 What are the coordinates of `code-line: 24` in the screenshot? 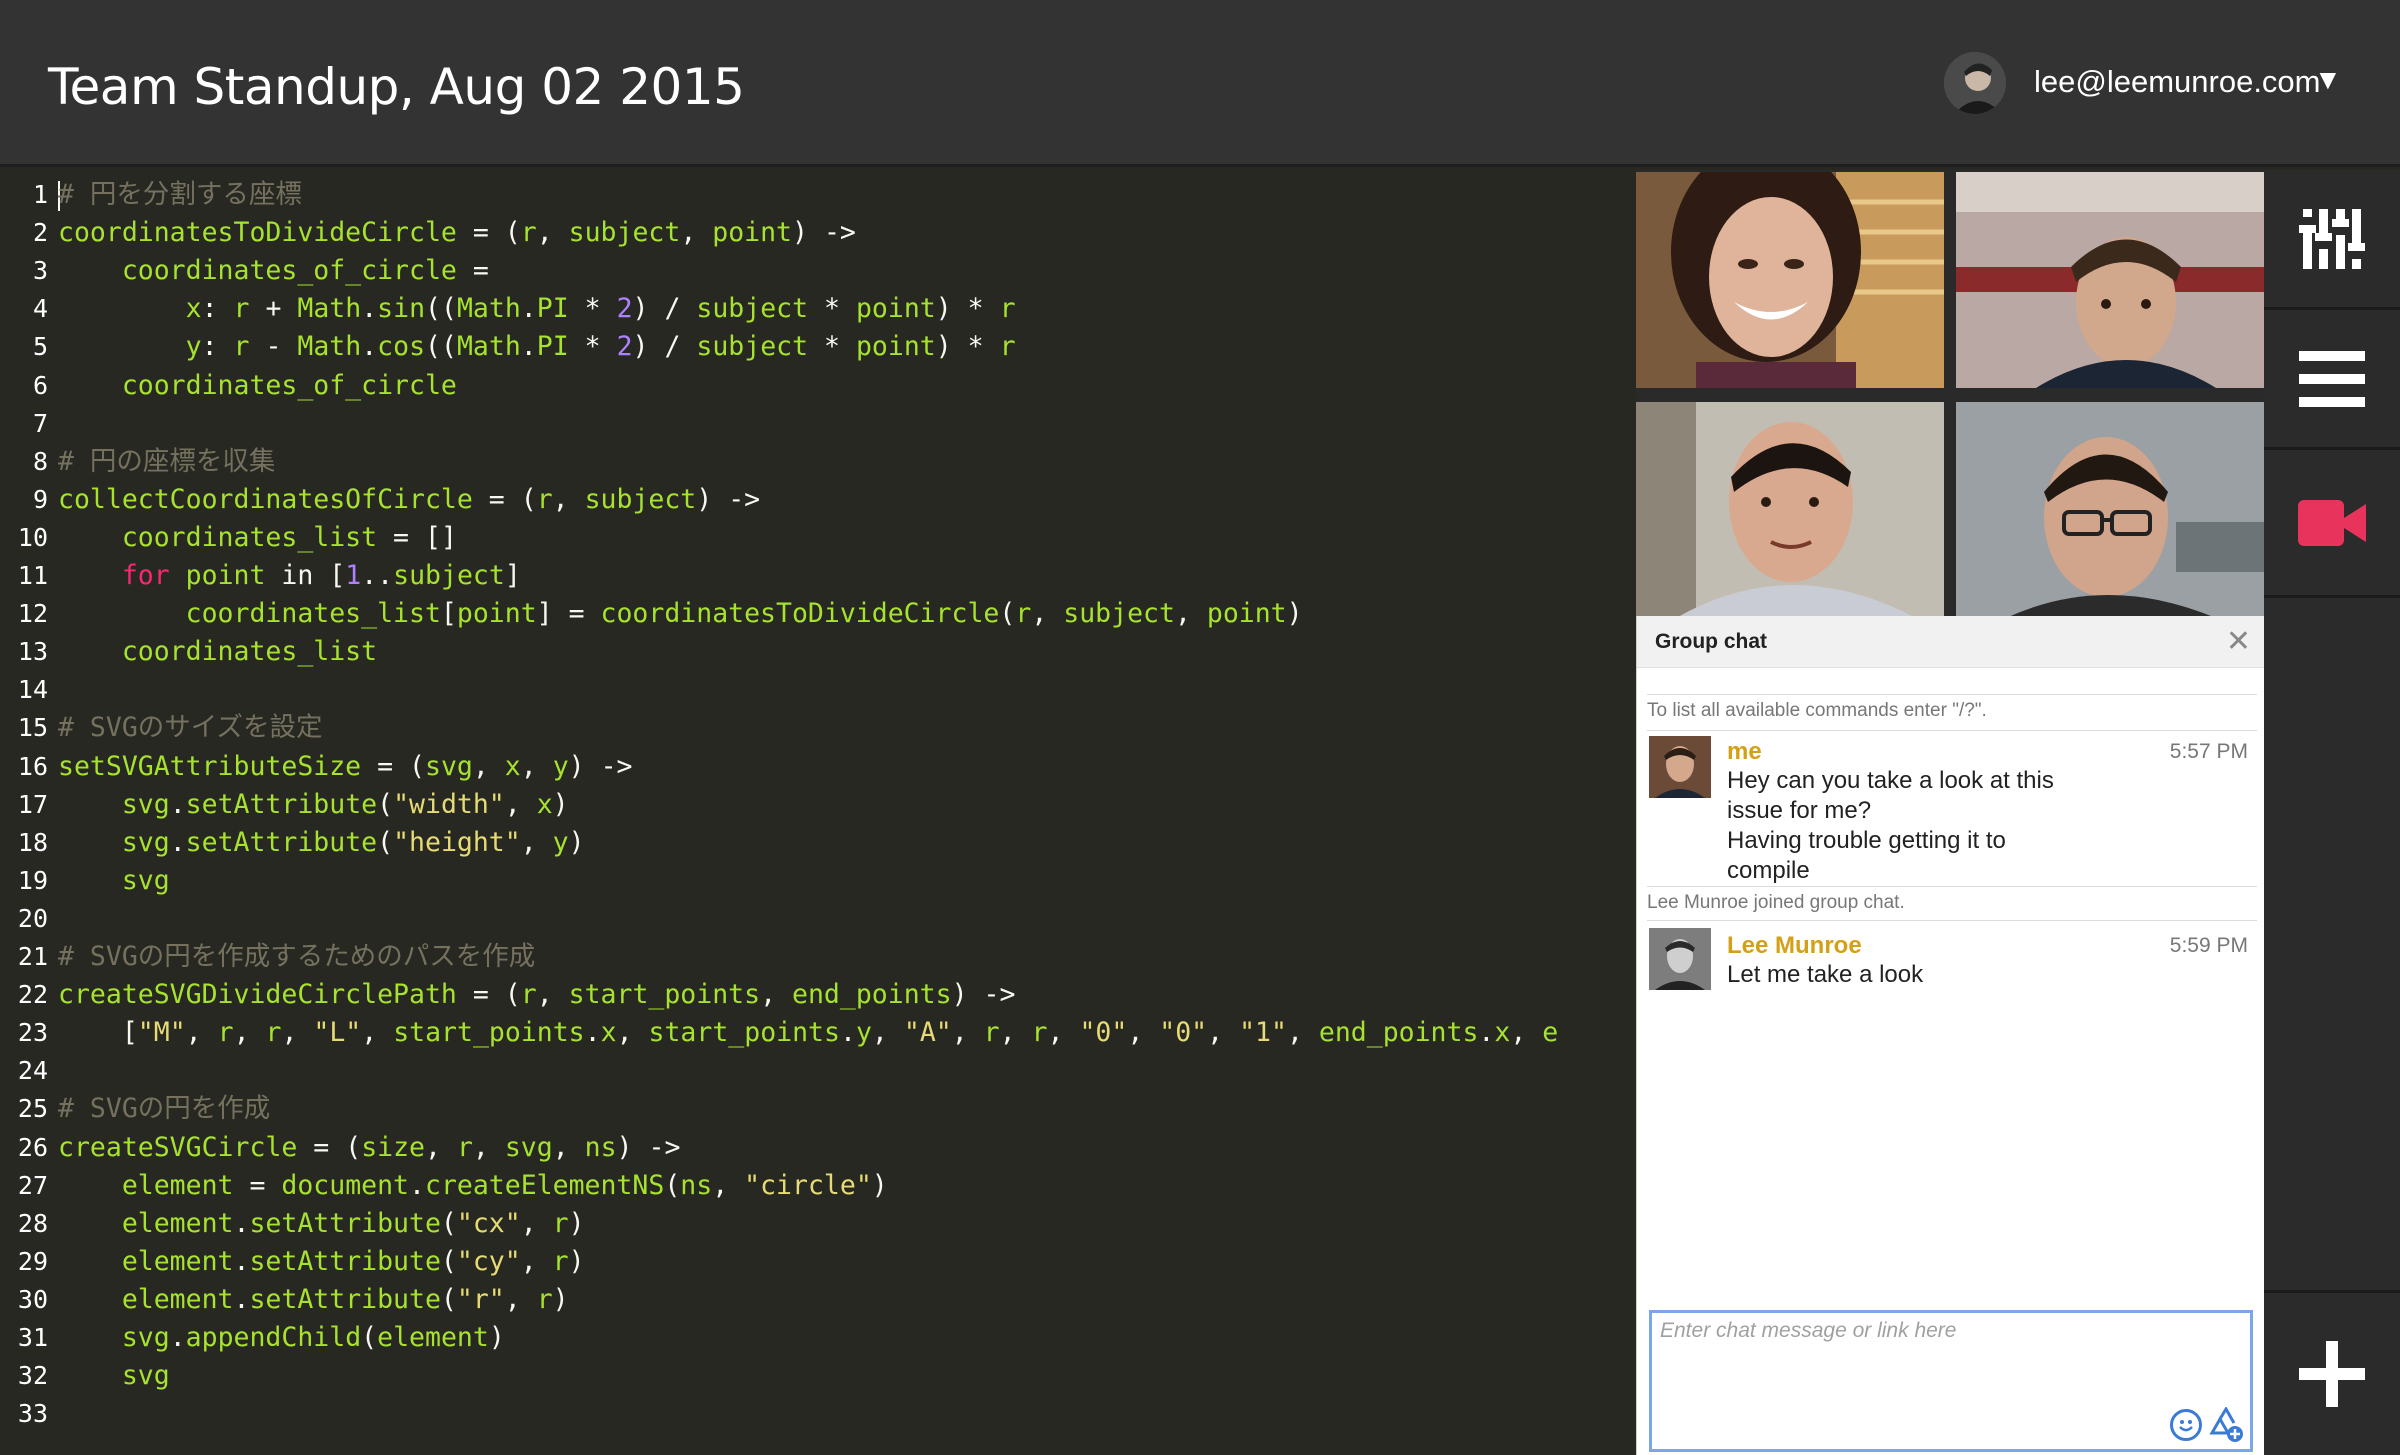 It's located at (818, 1071).